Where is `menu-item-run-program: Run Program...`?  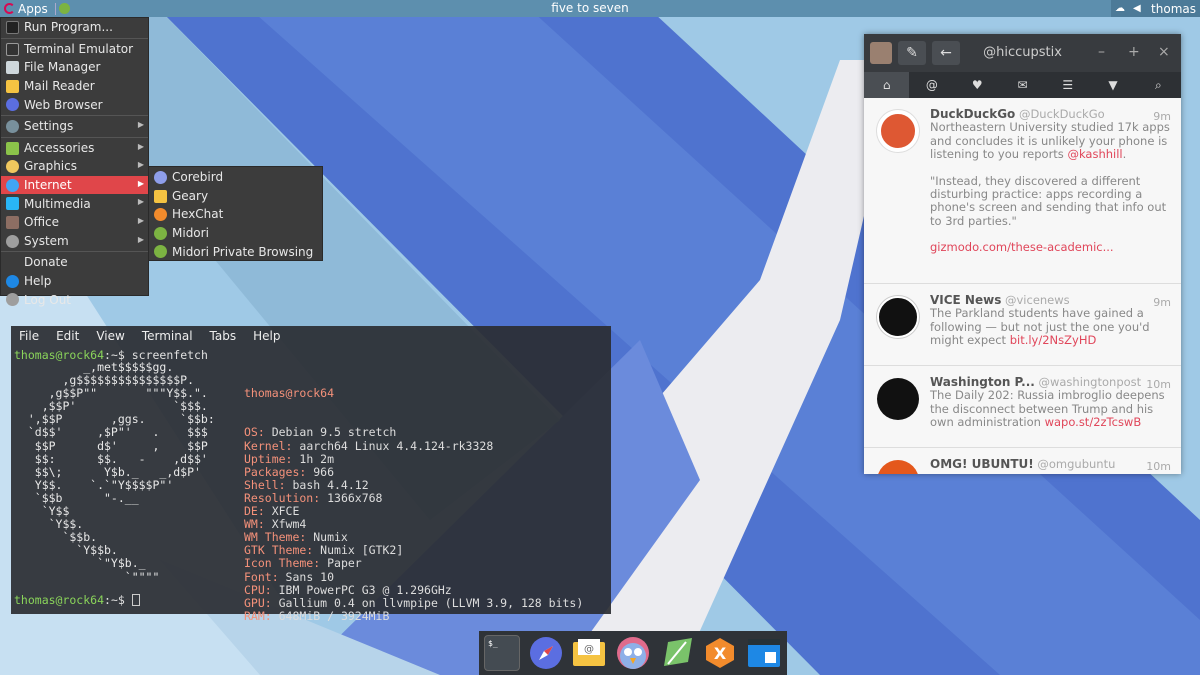 menu-item-run-program: Run Program... is located at coordinates (74, 27).